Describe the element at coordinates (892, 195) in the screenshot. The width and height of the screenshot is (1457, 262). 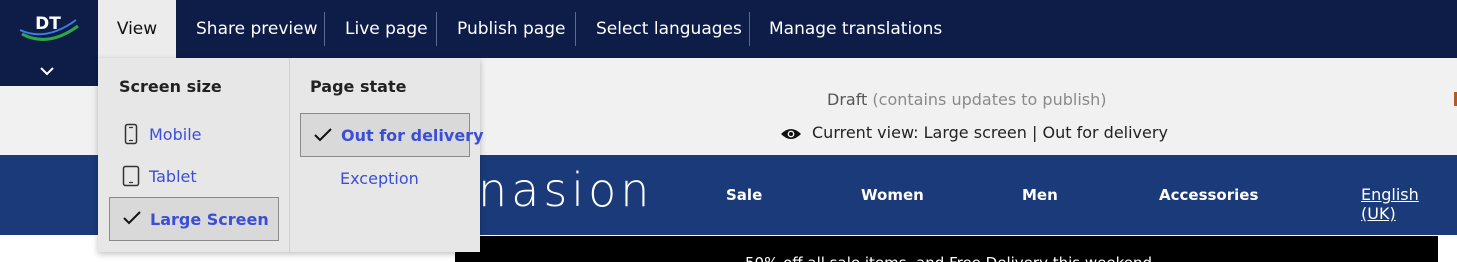
I see `site-nav-women: Women` at that location.